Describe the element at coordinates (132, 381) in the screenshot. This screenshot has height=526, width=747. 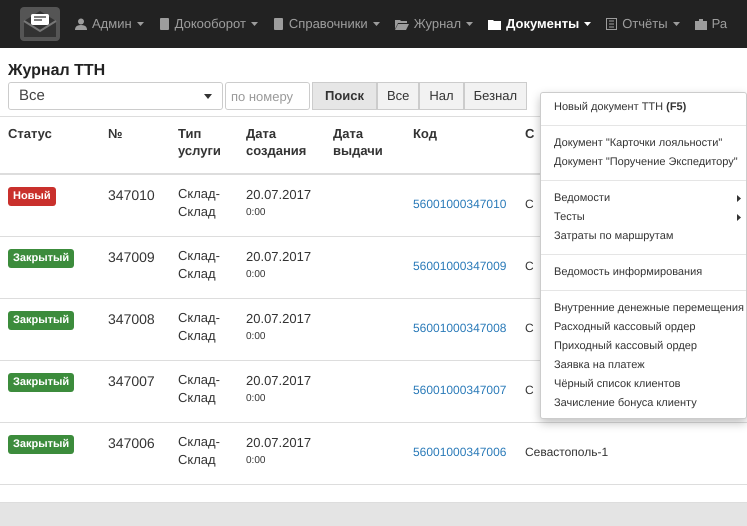
I see `table-cell-text: 347007` at that location.